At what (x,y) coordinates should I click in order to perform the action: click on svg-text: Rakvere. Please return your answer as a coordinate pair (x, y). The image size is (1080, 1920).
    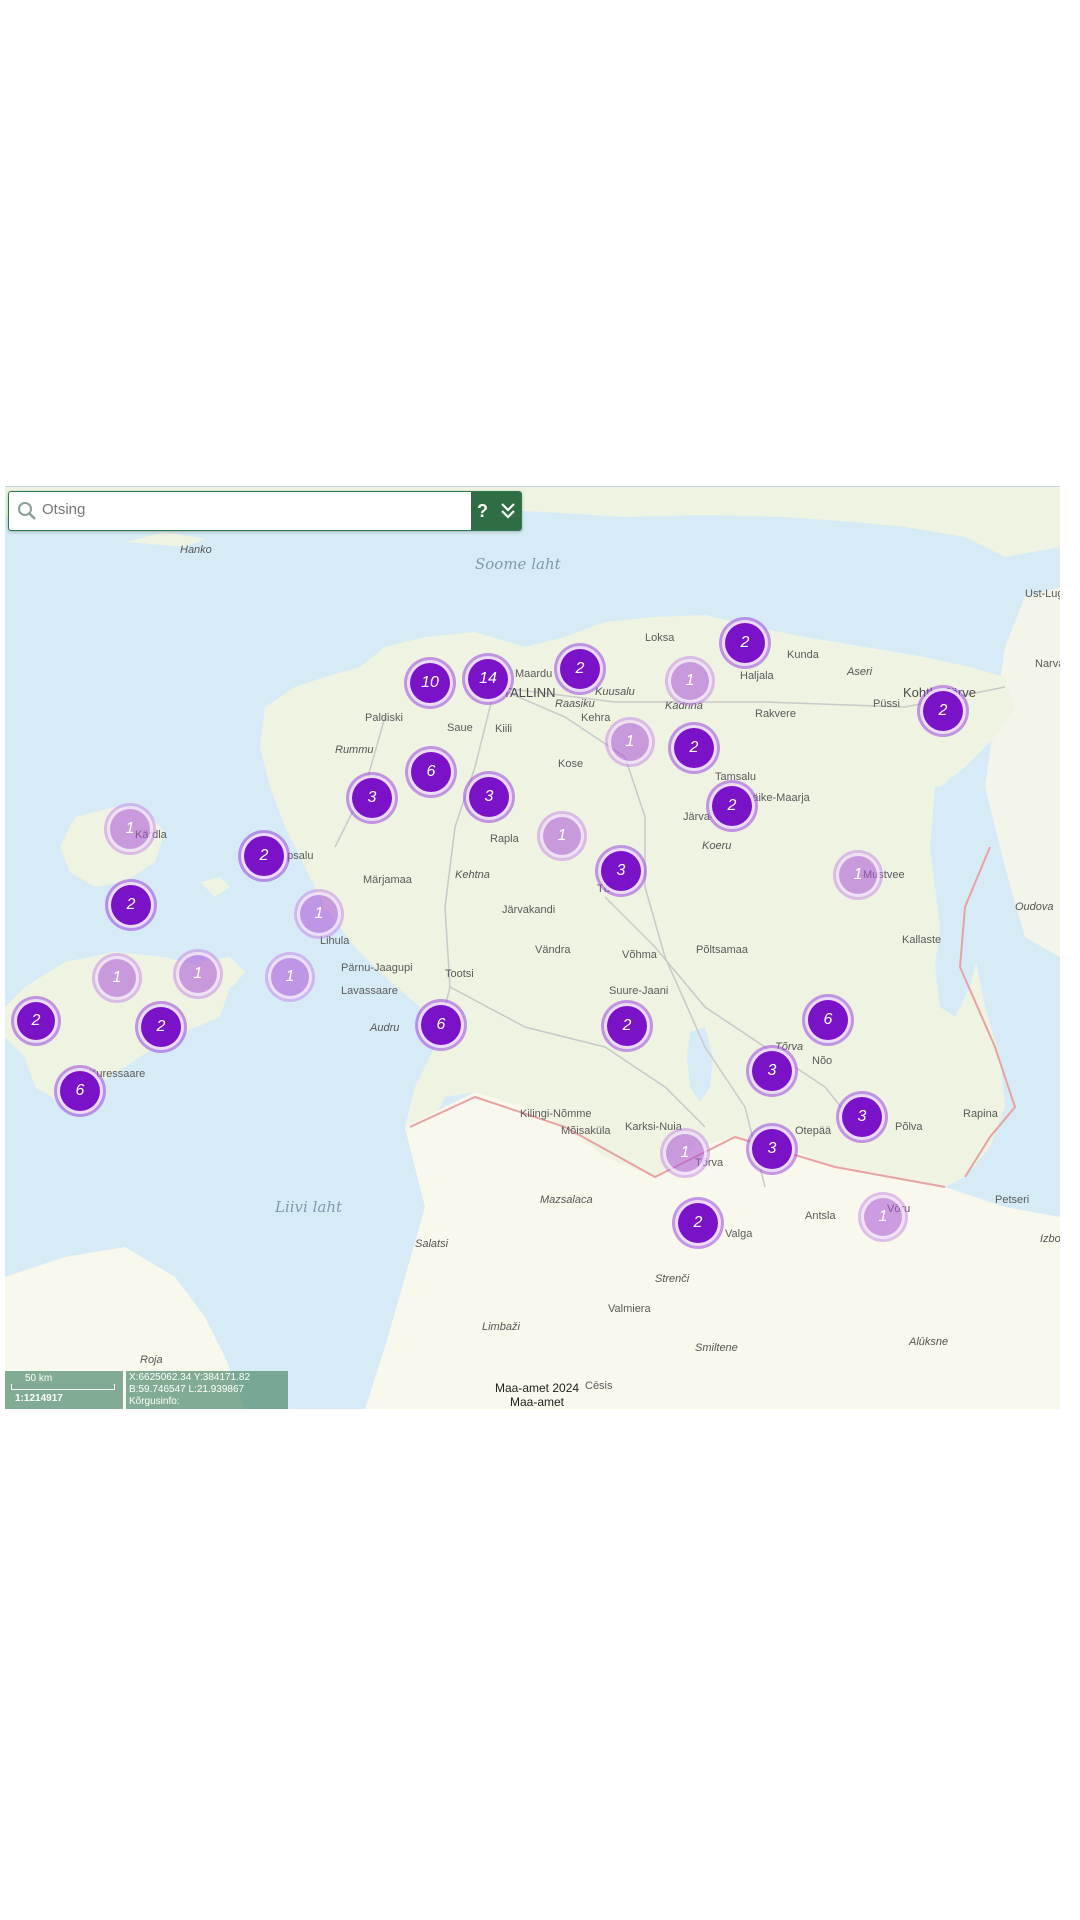
    Looking at the image, I should click on (775, 714).